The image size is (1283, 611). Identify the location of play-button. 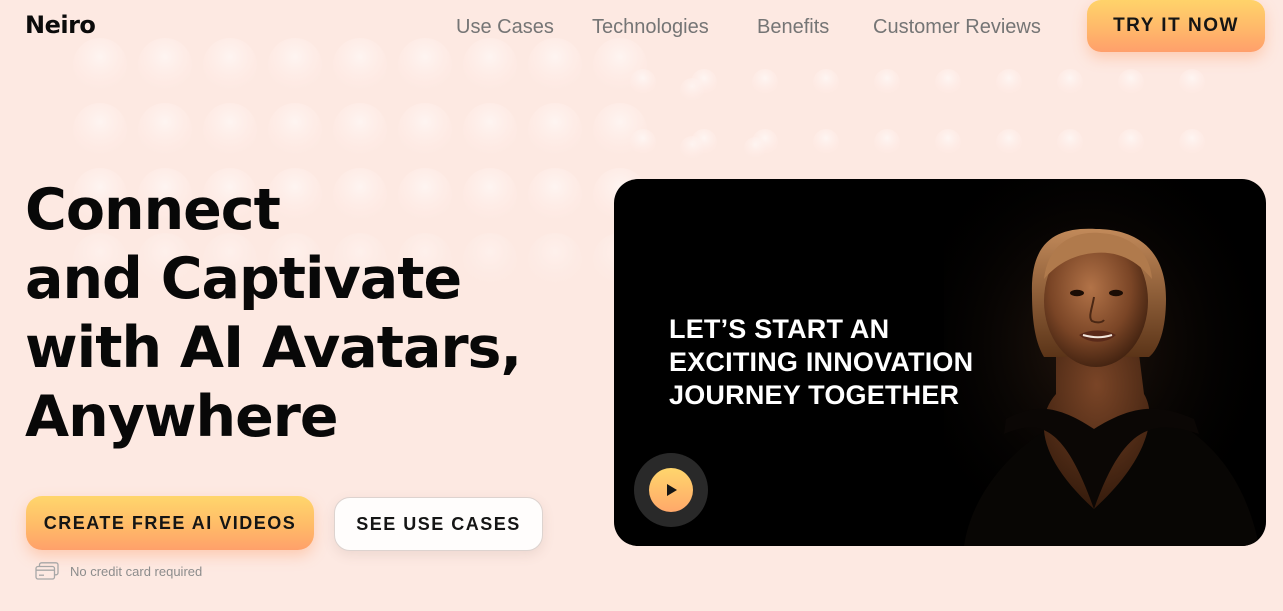
(671, 490).